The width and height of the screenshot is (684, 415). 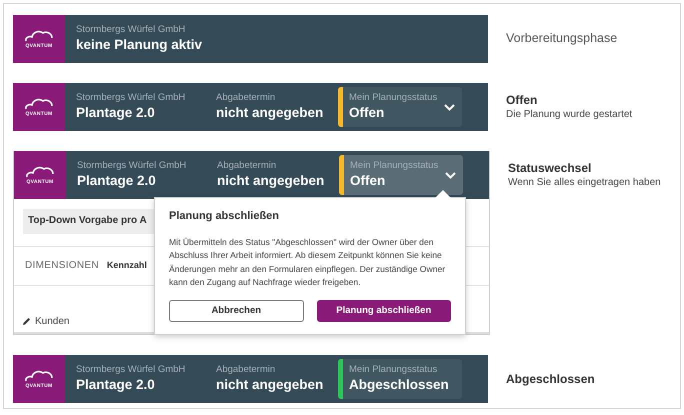 I want to click on tab: DIMENSIONEN, so click(x=62, y=266).